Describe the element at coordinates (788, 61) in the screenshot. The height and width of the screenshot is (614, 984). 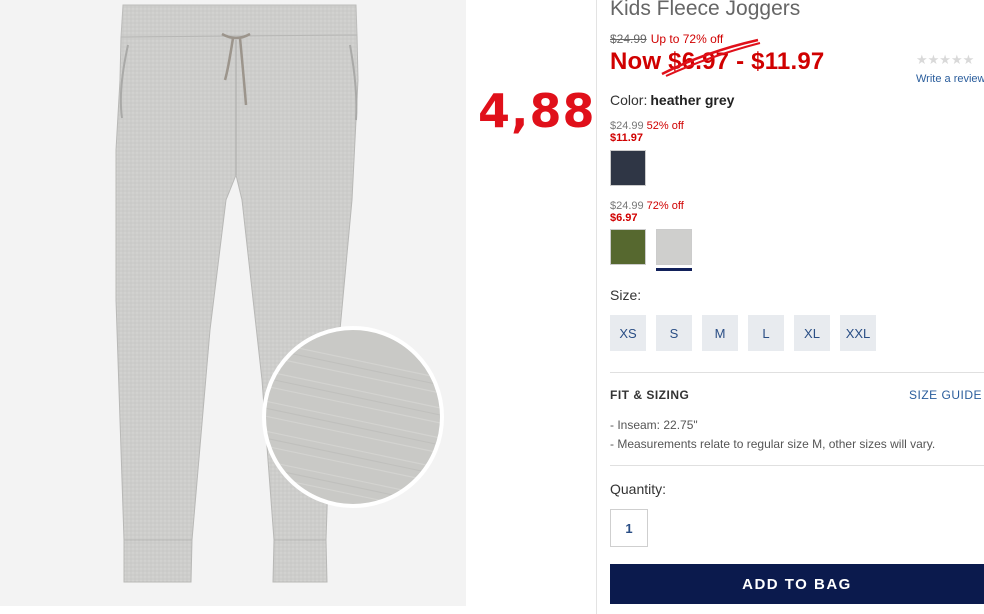
I see `now-price-high: $11.97` at that location.